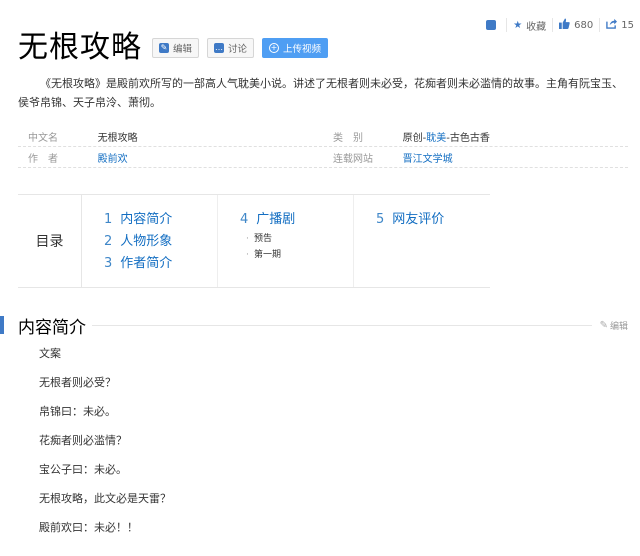 This screenshot has width=640, height=556. What do you see at coordinates (146, 241) in the screenshot?
I see `catalog-text: 人物形象` at bounding box center [146, 241].